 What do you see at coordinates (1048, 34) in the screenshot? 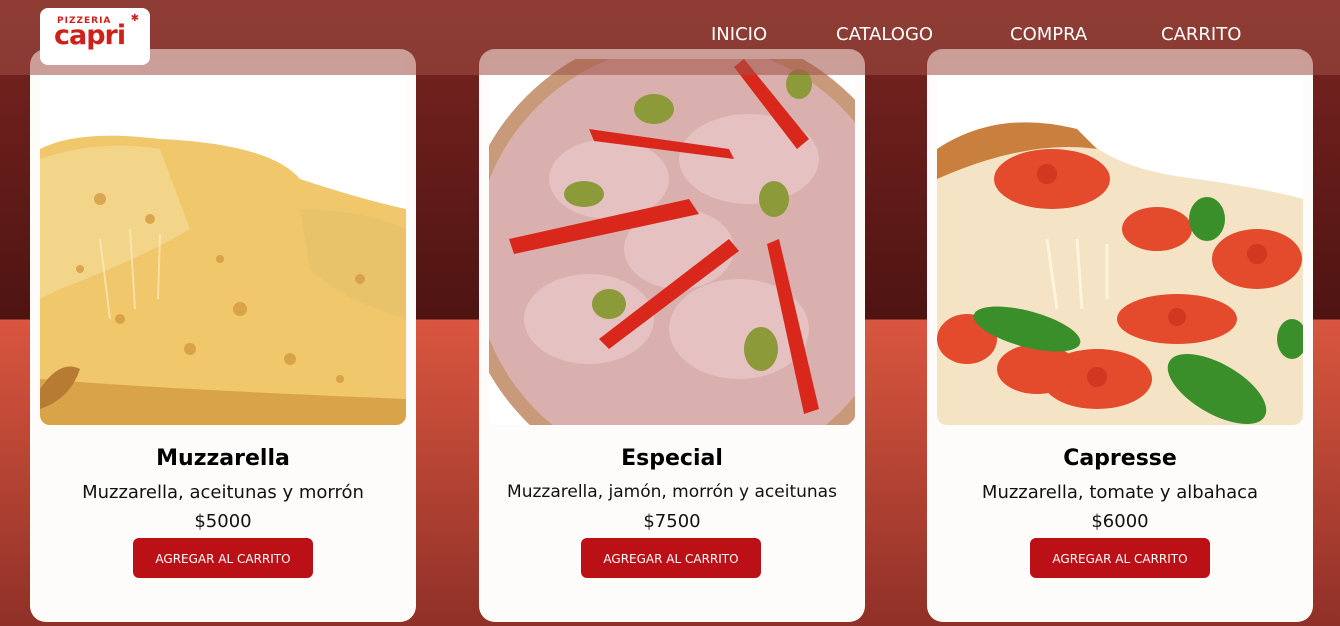
I see `nav-compra: COMPRA` at bounding box center [1048, 34].